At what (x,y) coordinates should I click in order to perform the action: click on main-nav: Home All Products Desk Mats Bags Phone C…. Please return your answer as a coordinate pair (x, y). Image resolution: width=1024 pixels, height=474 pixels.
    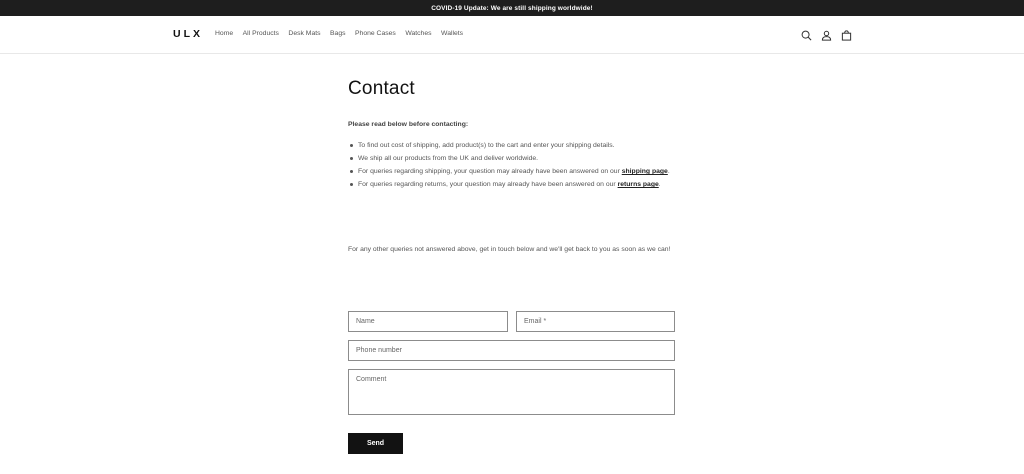
    Looking at the image, I should click on (344, 33).